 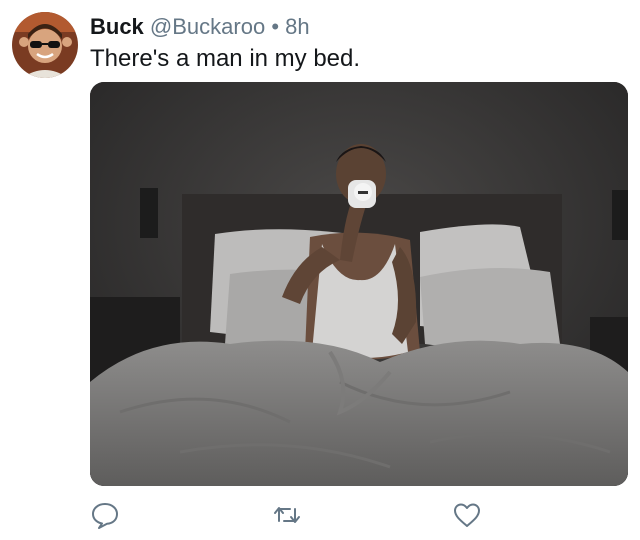 I want to click on author-handle: @Buckaroo, so click(x=207, y=26).